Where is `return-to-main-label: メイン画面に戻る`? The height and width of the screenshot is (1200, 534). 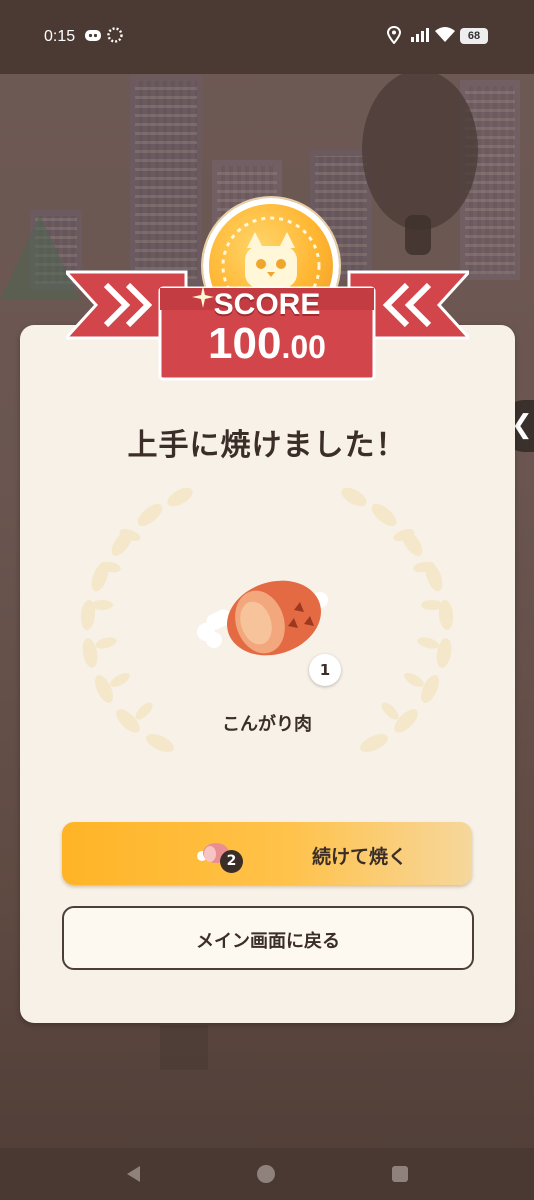
return-to-main-label: メイン画面に戻る is located at coordinates (268, 941).